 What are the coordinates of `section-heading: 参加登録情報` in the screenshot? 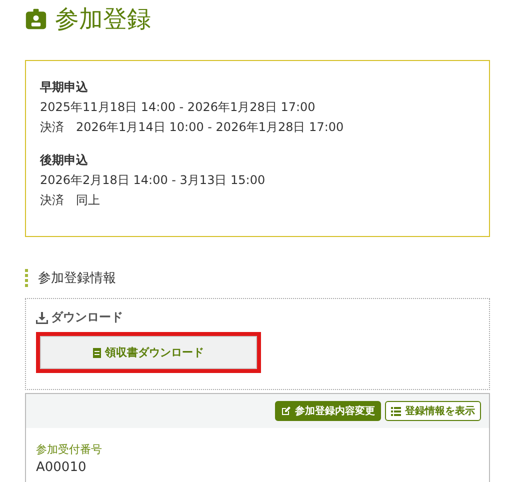 It's located at (77, 278).